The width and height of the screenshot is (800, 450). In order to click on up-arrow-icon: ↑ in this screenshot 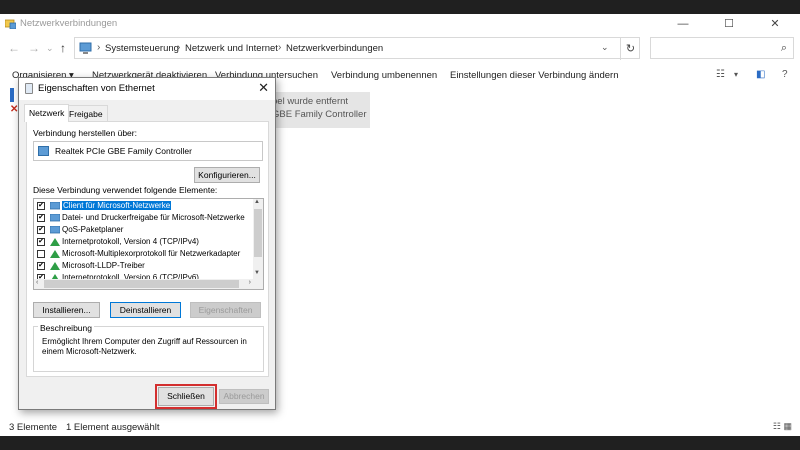, I will do `click(63, 48)`.